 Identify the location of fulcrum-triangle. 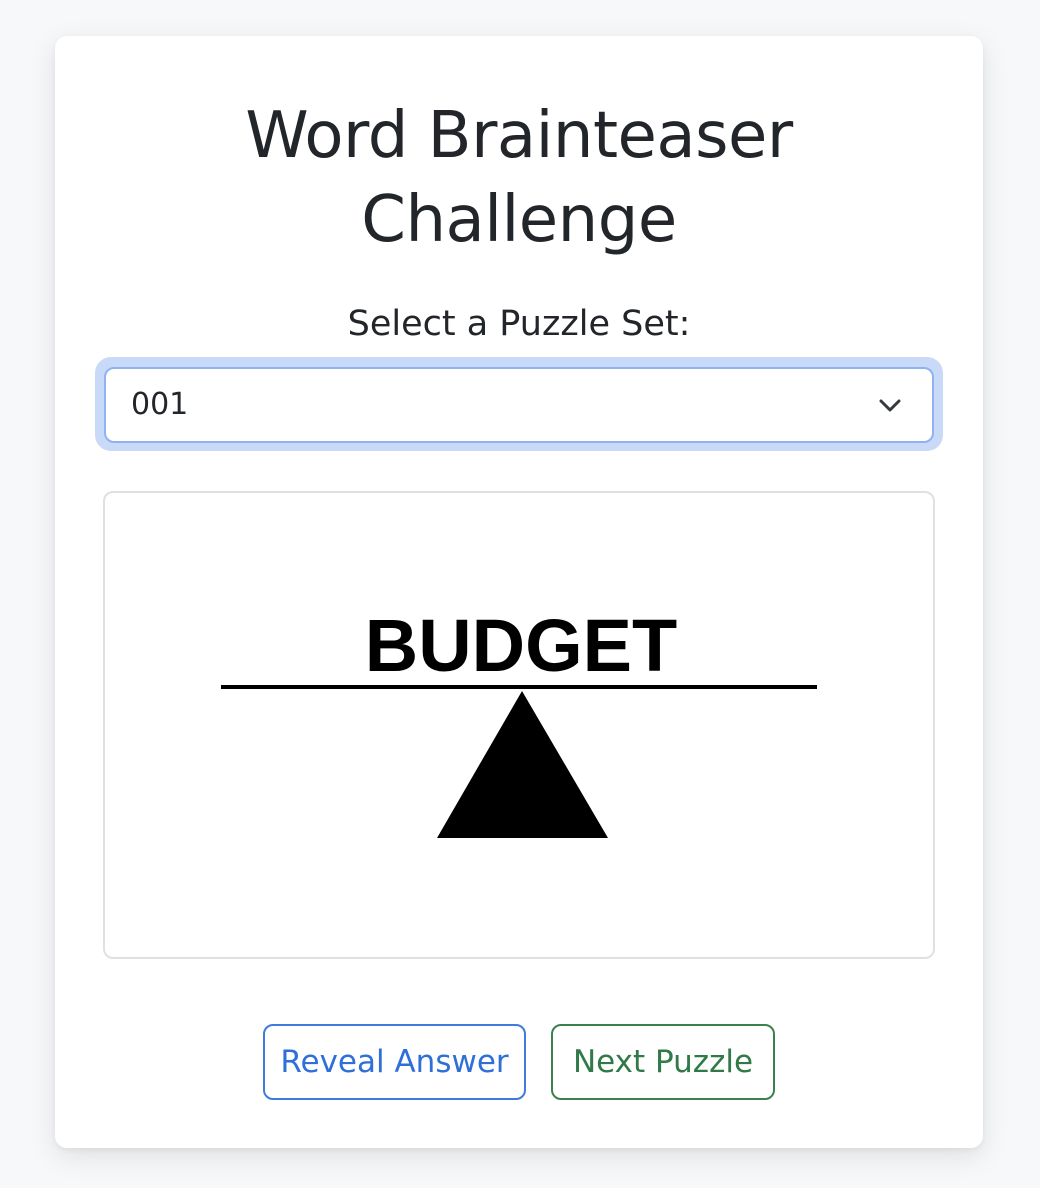
(522, 764).